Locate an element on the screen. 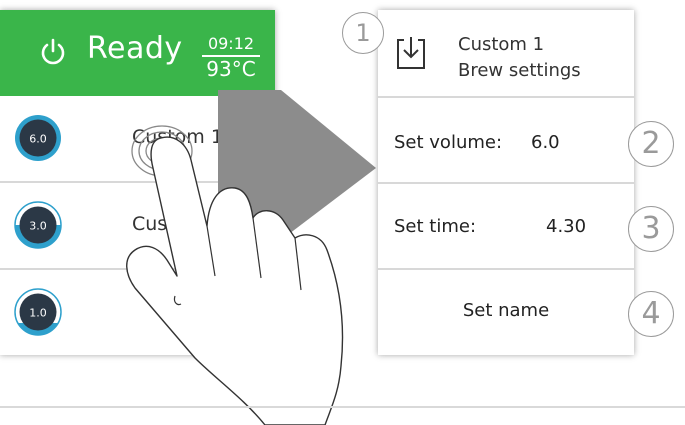 The image size is (685, 425). cup-icon: 3.0 is located at coordinates (38, 225).